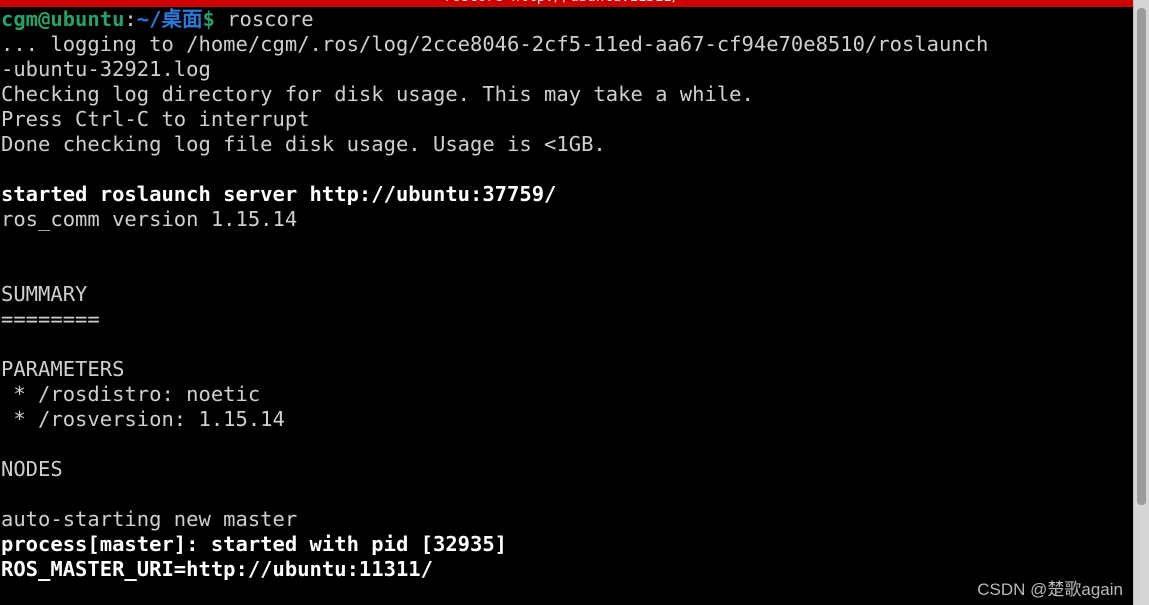  I want to click on prompt-colon: :, so click(130, 19).